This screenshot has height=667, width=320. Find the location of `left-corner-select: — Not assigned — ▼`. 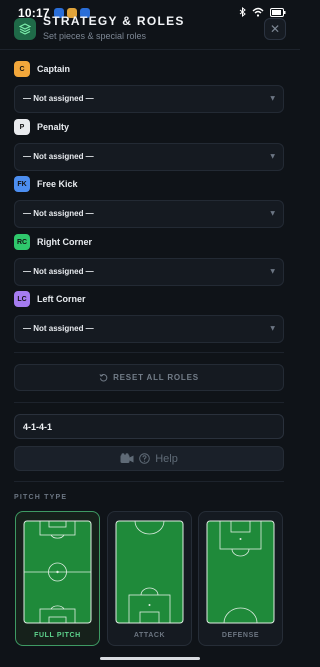

left-corner-select: — Not assigned — ▼ is located at coordinates (149, 329).